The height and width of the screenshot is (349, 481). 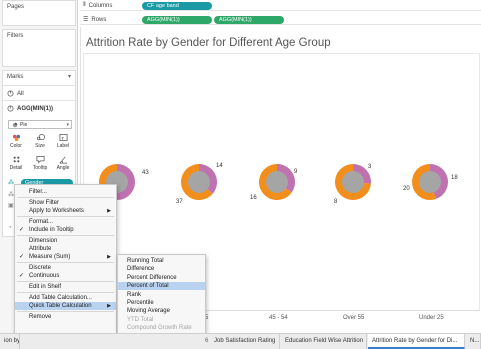 What do you see at coordinates (40, 137) in the screenshot?
I see `size-icon` at bounding box center [40, 137].